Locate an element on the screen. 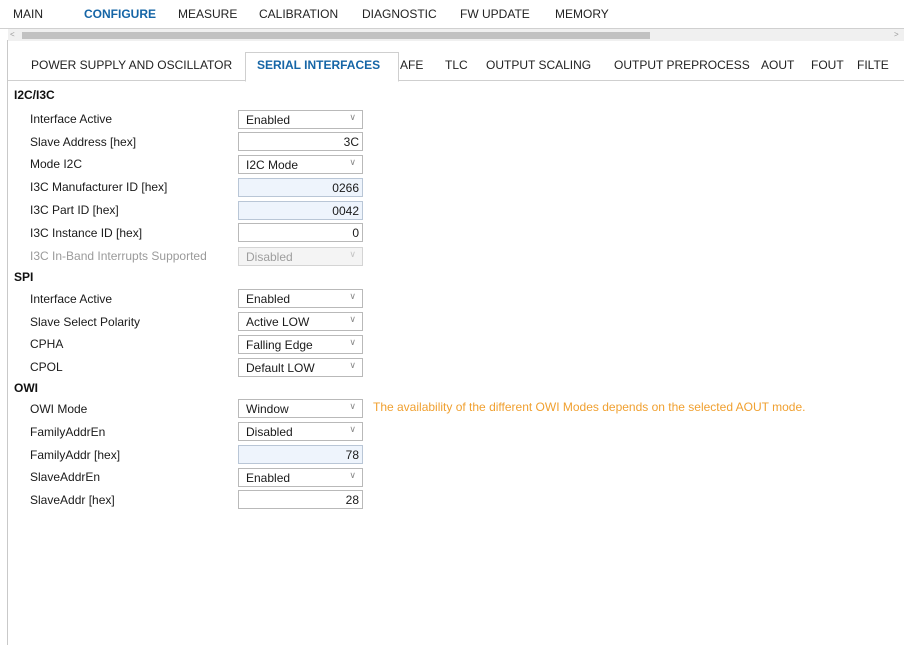 The height and width of the screenshot is (645, 904). i2c-mode-label: Mode I2C is located at coordinates (56, 164).